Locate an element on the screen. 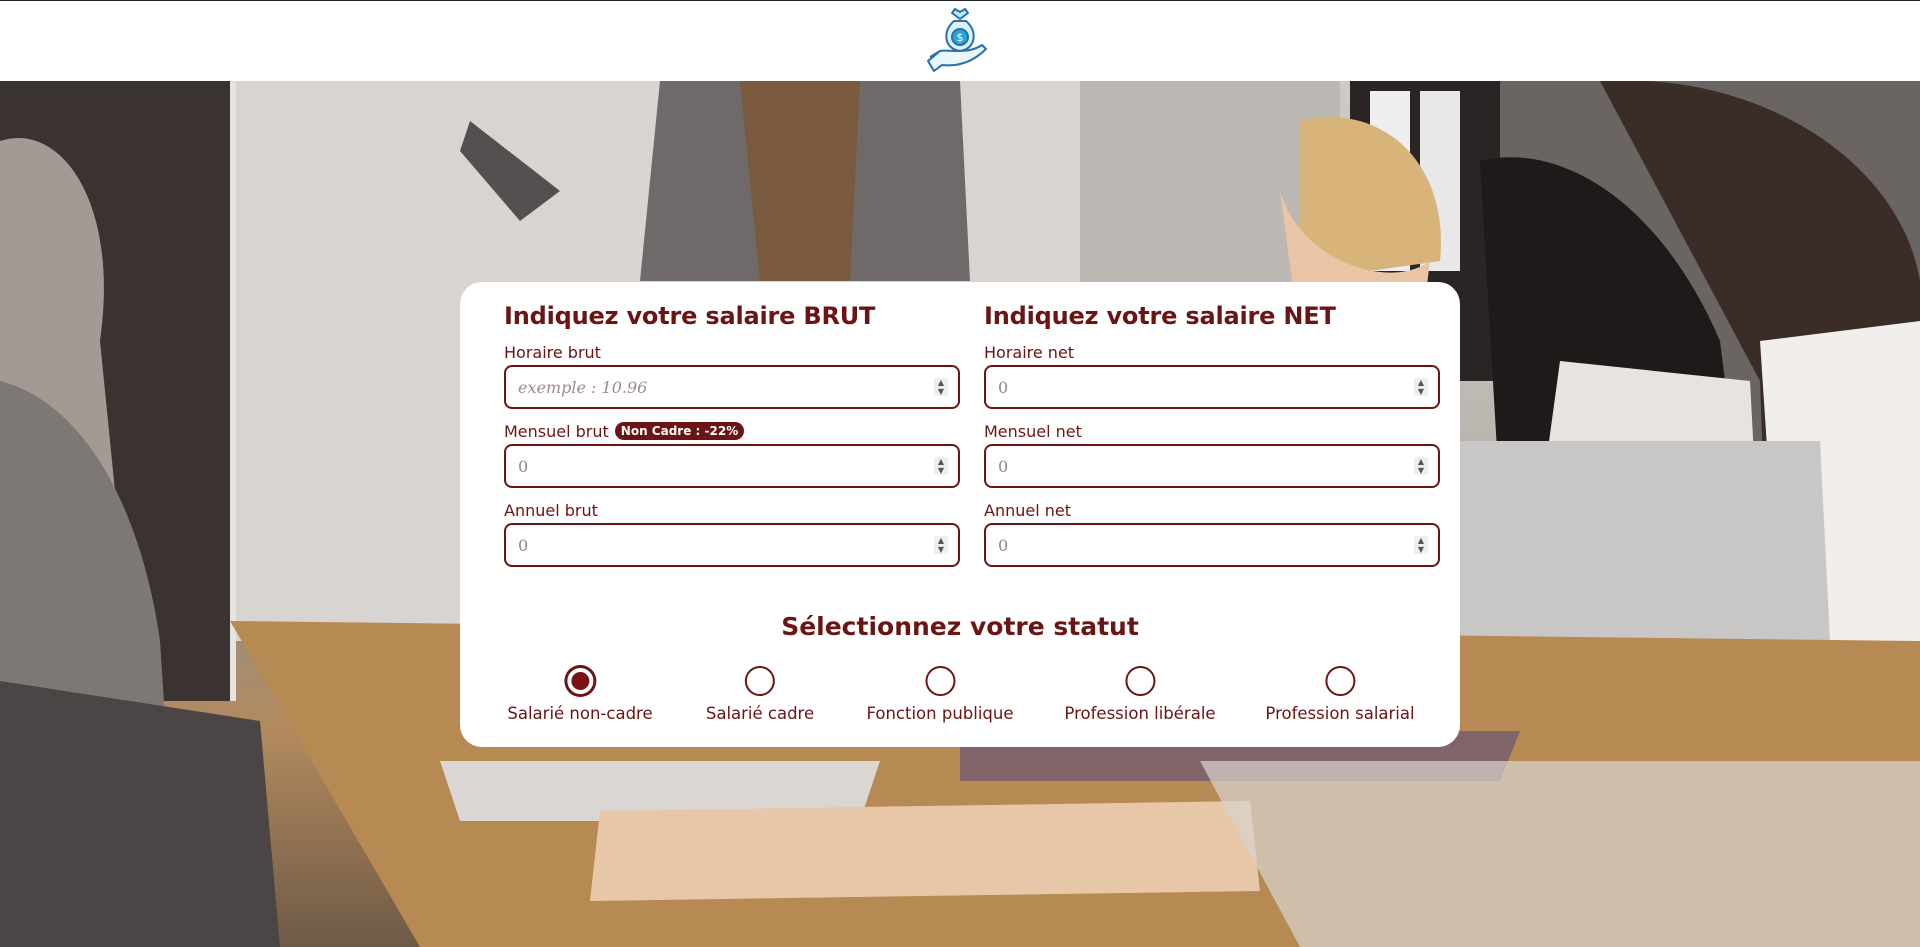  radio-label: Profession libérale is located at coordinates (1139, 713).